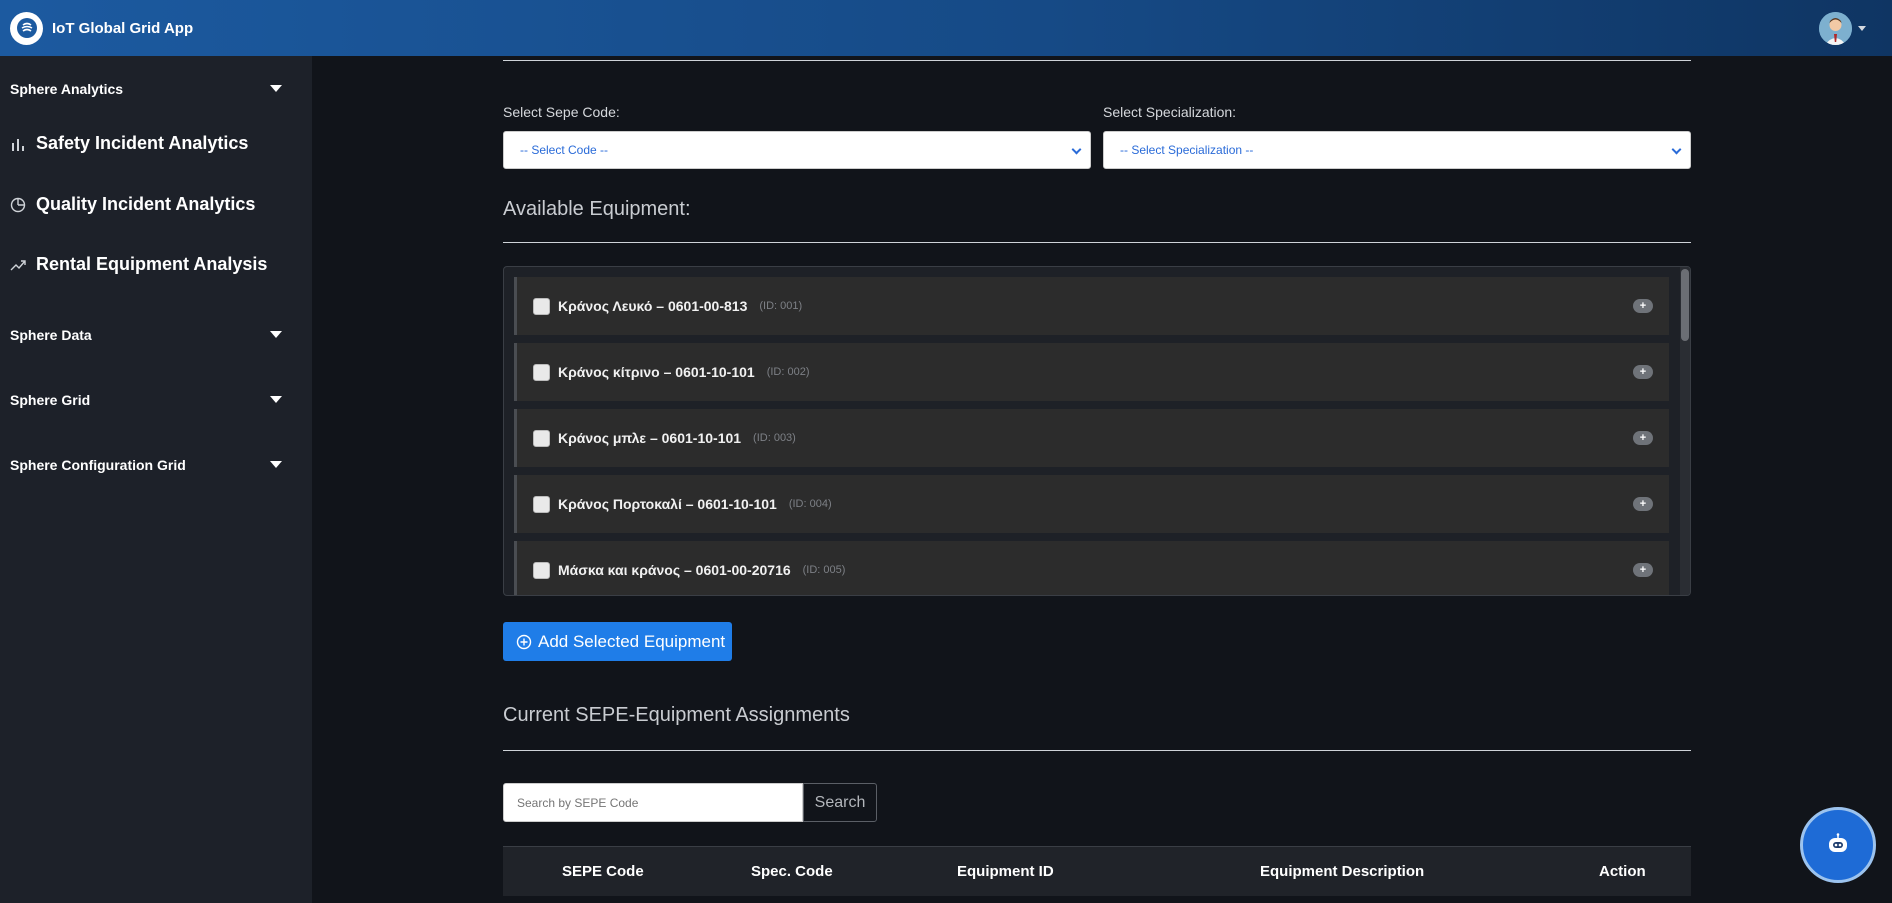 The height and width of the screenshot is (903, 1892). Describe the element at coordinates (597, 209) in the screenshot. I see `available-equipment-title: Available Equipment:` at that location.